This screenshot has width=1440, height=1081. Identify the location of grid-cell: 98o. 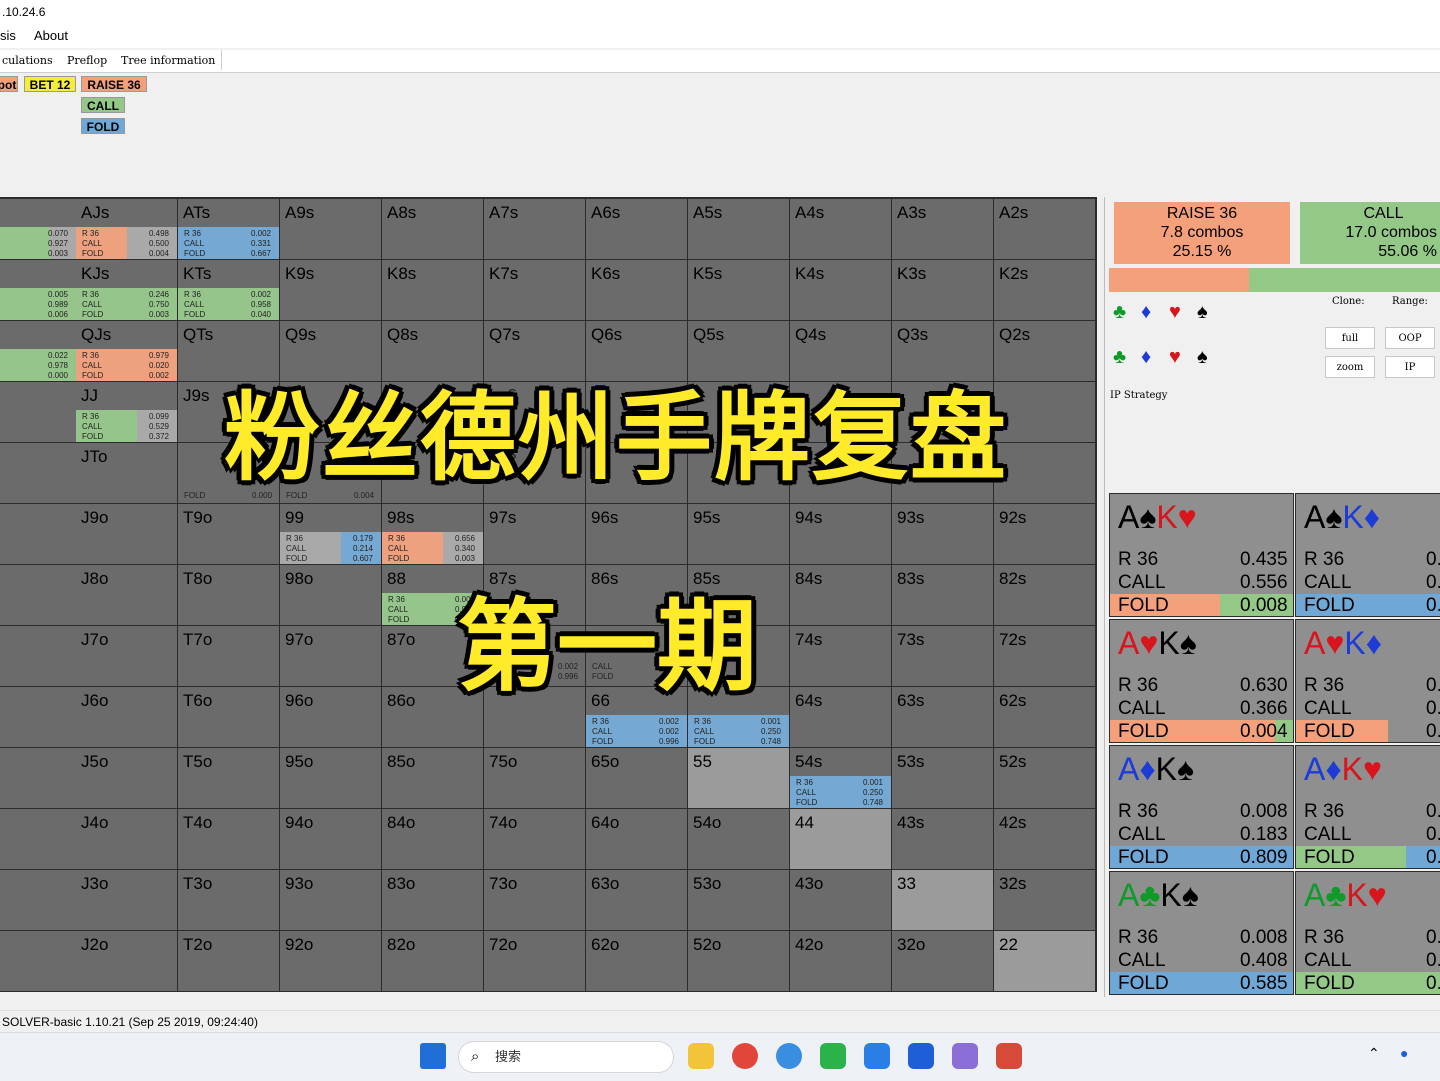
(330, 595).